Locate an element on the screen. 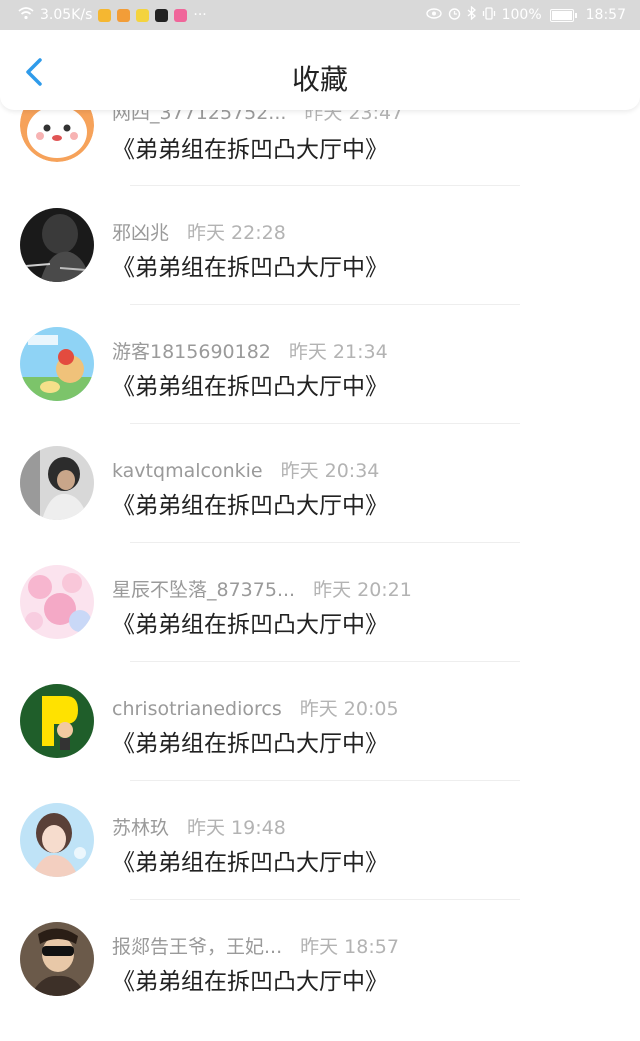  item-meta: kavtqmalconkie 昨天 20:34 is located at coordinates (245, 469).